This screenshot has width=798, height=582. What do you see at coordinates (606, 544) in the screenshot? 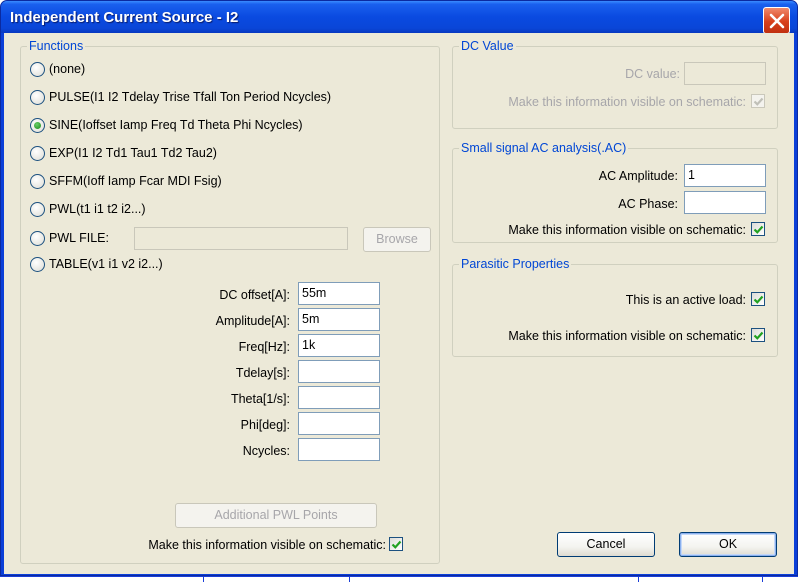
I see `cancel-button: Cancel` at bounding box center [606, 544].